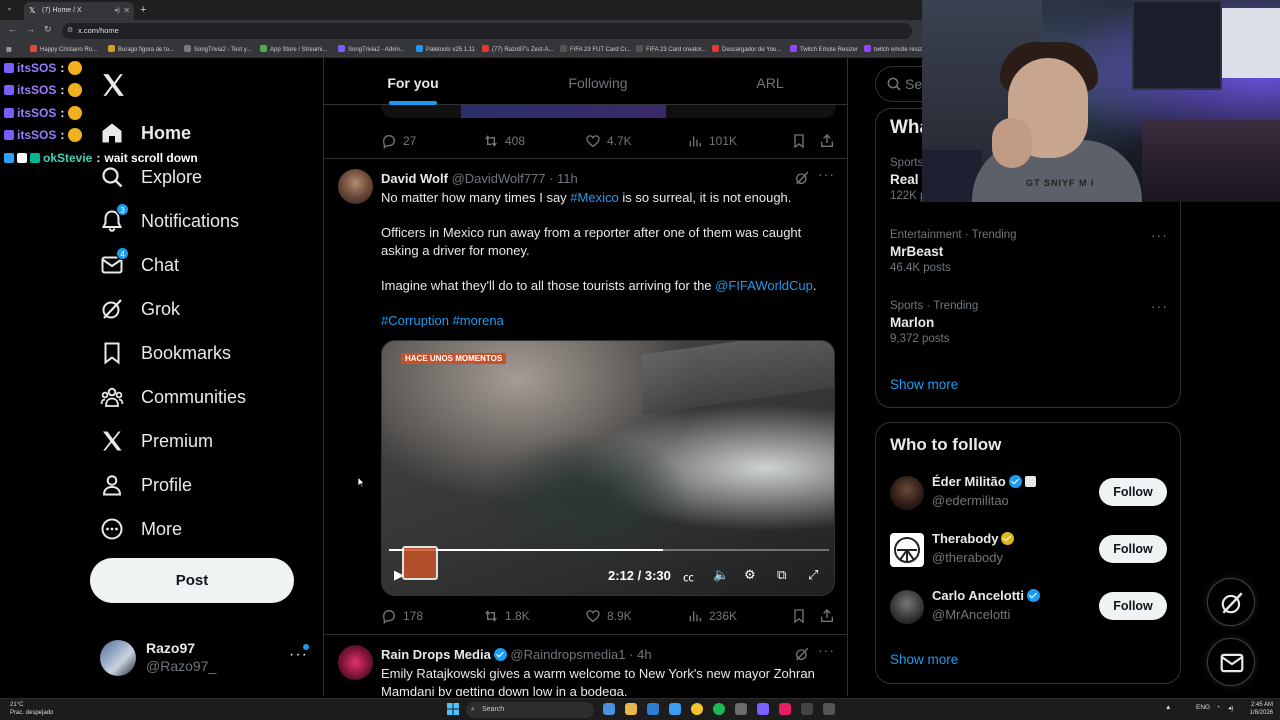 The height and width of the screenshot is (720, 1280). Describe the element at coordinates (205, 658) in the screenshot. I see `account-switcher: Razo97 @Razo97_ ···` at that location.